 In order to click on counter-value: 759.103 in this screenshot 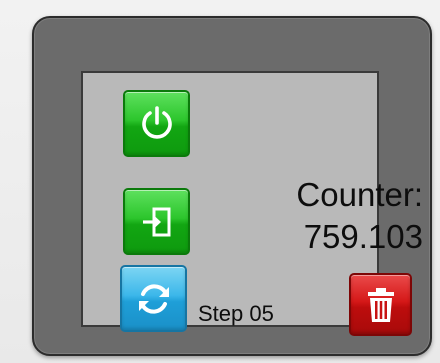, I will do `click(363, 236)`.